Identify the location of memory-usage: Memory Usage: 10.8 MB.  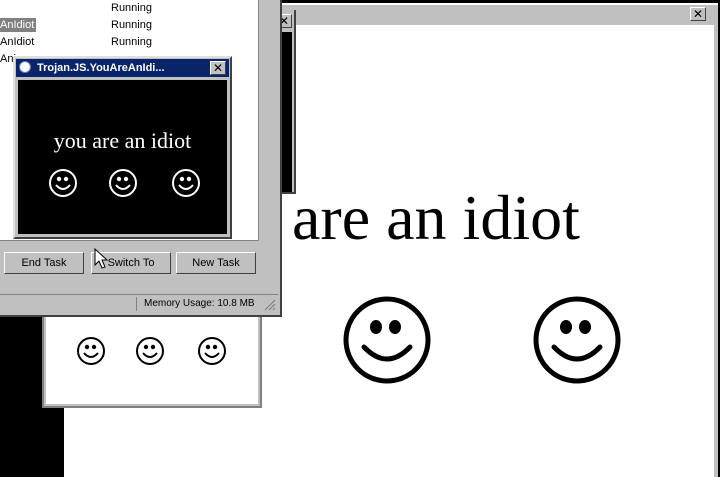
(199, 303).